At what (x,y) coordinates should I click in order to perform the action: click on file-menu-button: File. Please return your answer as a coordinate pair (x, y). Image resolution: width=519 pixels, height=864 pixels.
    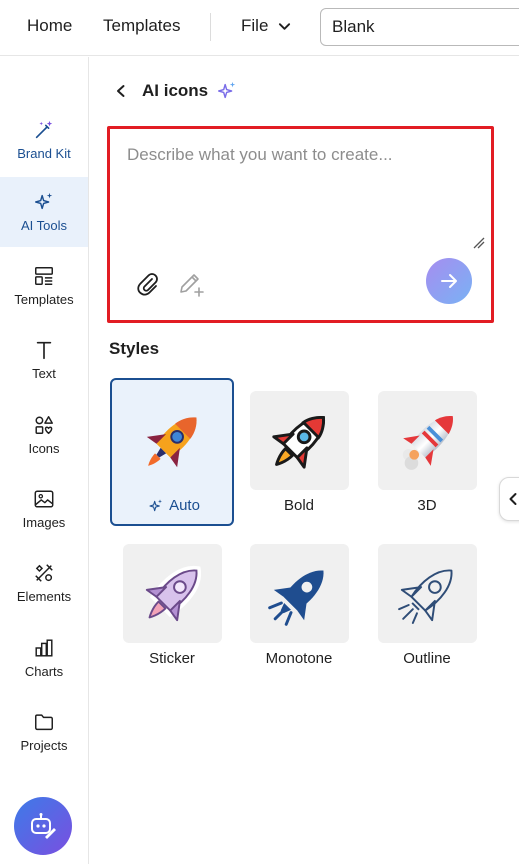
    Looking at the image, I should click on (266, 26).